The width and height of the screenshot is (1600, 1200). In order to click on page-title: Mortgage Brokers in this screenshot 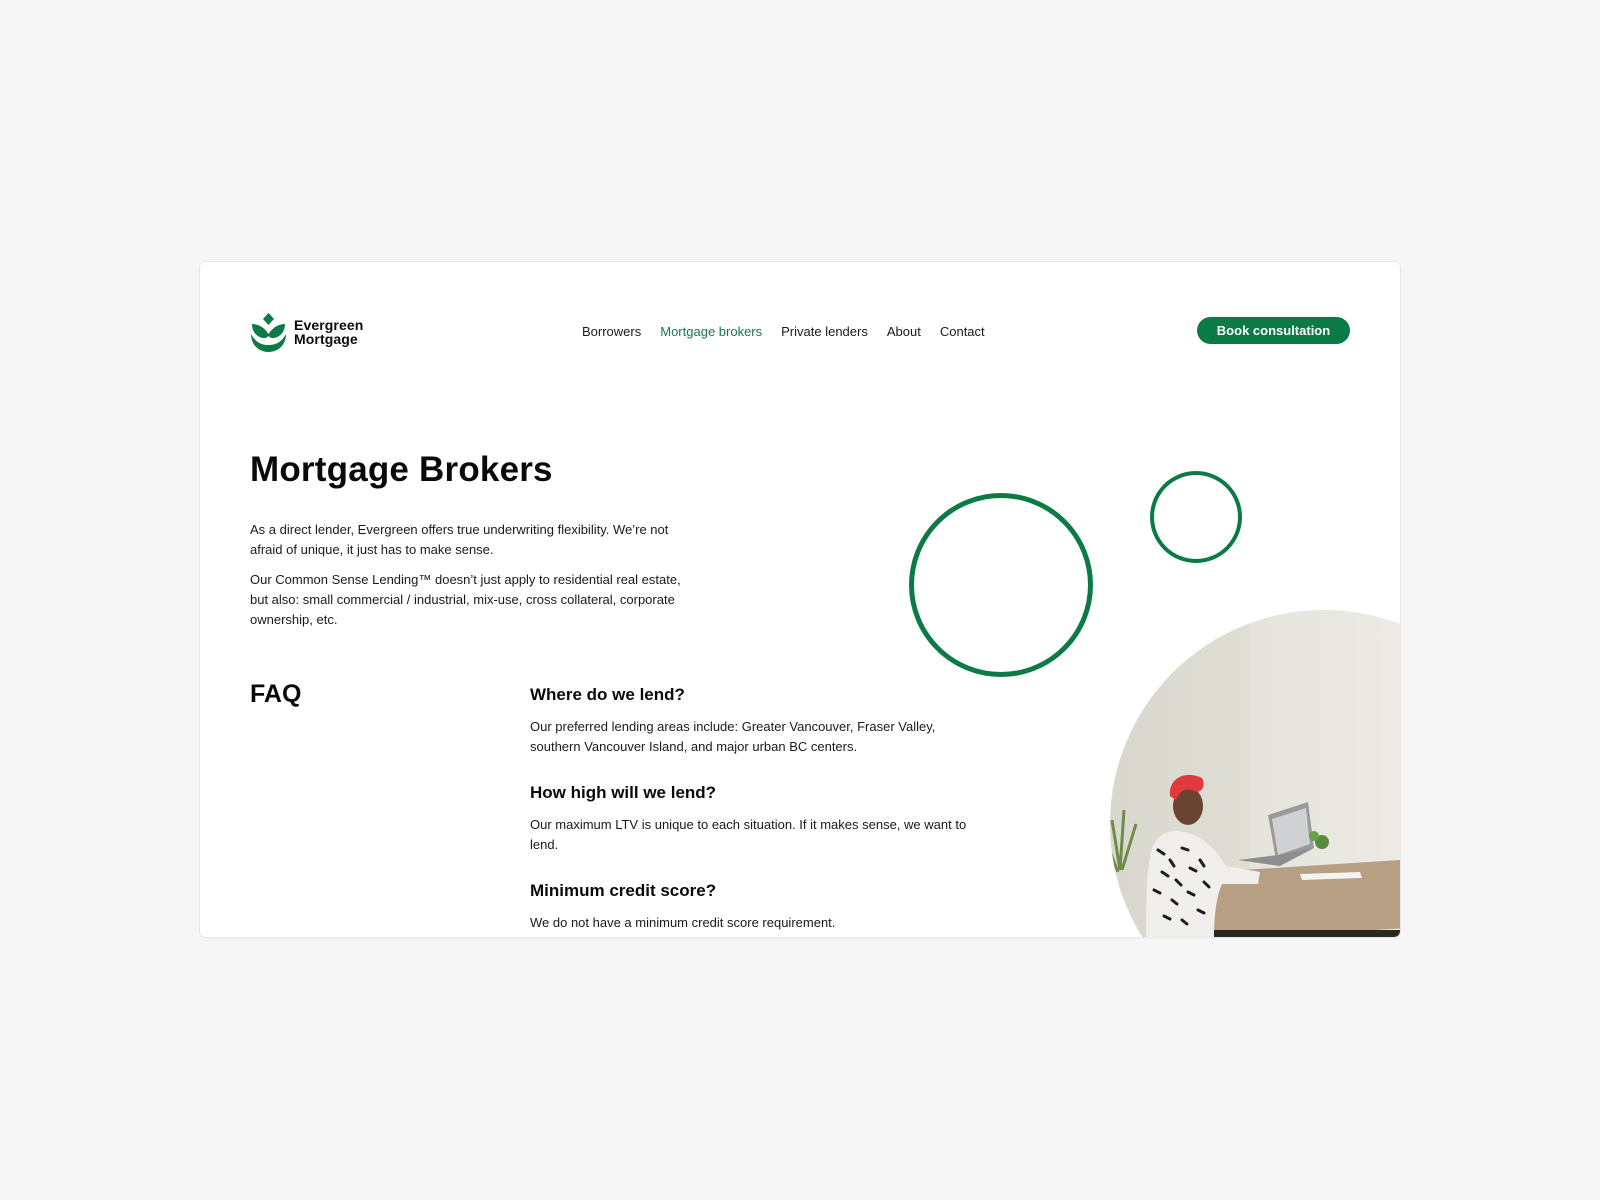, I will do `click(401, 469)`.